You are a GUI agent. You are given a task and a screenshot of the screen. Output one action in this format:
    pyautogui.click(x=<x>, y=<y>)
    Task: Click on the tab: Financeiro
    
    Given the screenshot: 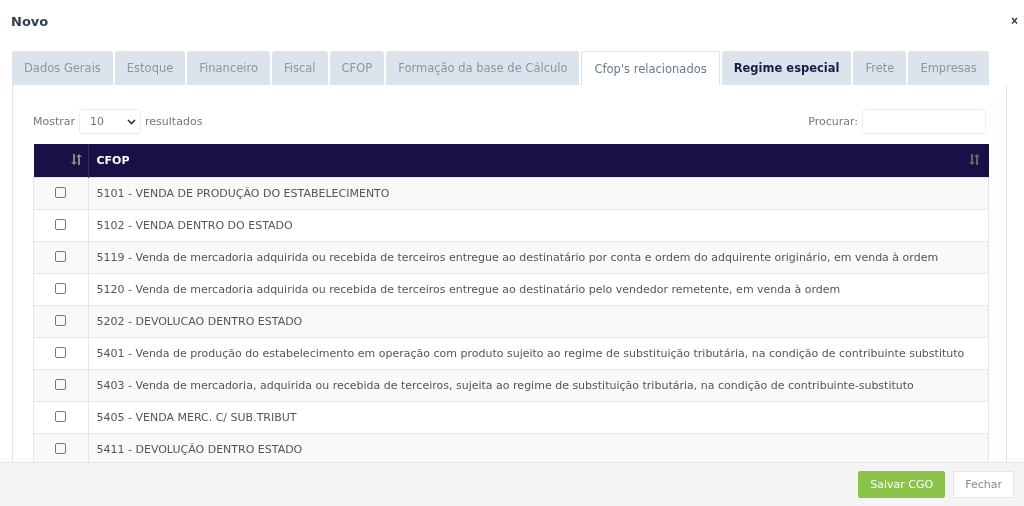 What is the action you would take?
    pyautogui.click(x=228, y=68)
    